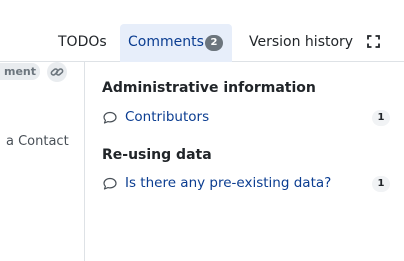 This screenshot has width=404, height=261. What do you see at coordinates (37, 141) in the screenshot?
I see `left-panel-contact-text: a Contact` at bounding box center [37, 141].